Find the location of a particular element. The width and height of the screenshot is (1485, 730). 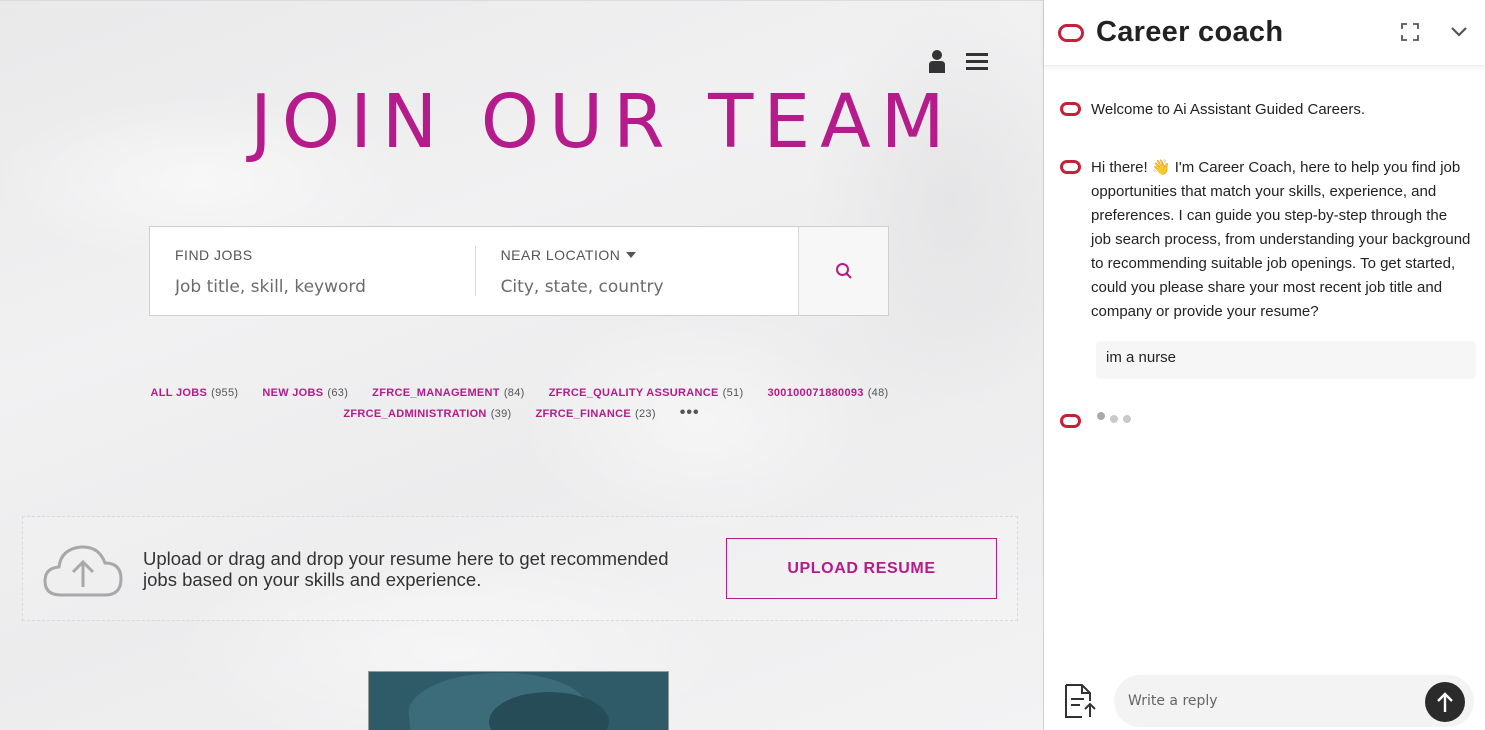

send-button is located at coordinates (1445, 702).